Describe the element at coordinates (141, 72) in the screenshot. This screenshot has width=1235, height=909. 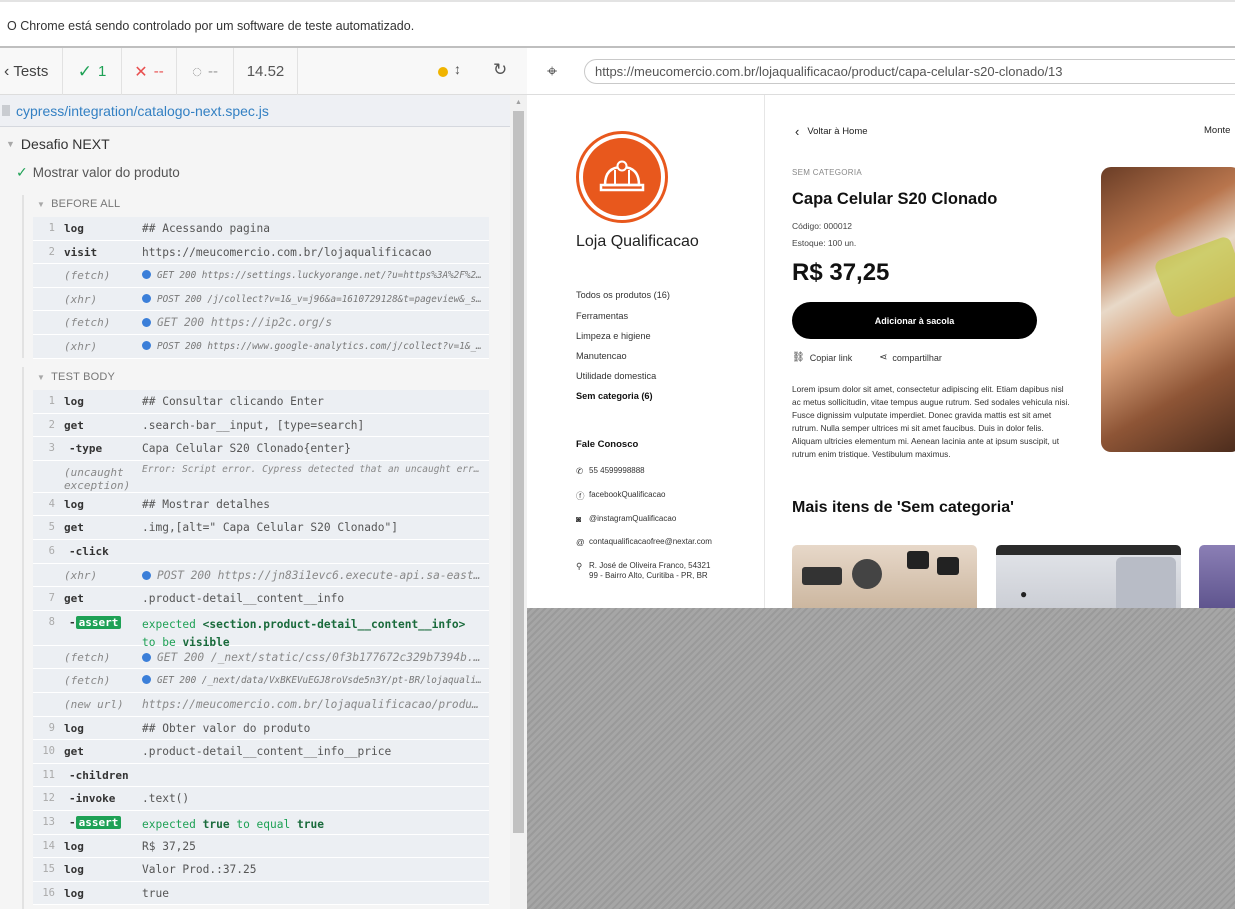
I see `x-icon: ✕` at that location.